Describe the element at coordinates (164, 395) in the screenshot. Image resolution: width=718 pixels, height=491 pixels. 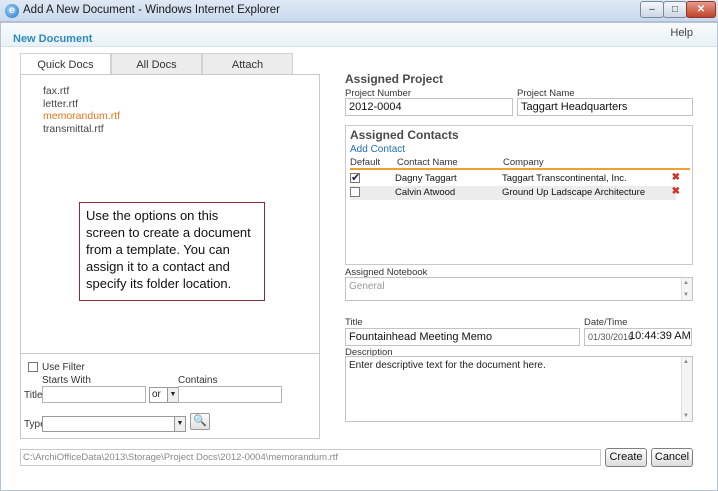
I see `filter-operator-select: or ▼` at that location.